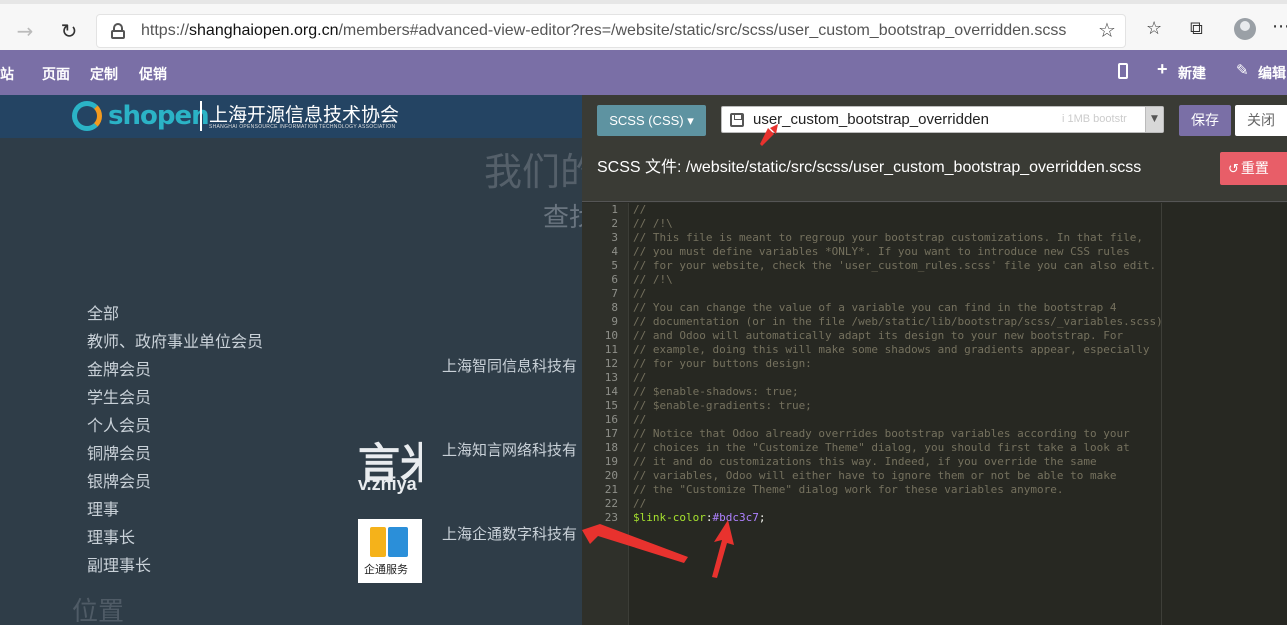 This screenshot has height=625, width=1287. Describe the element at coordinates (646, 120) in the screenshot. I see `file-type-label: SCSS (CSS)` at that location.